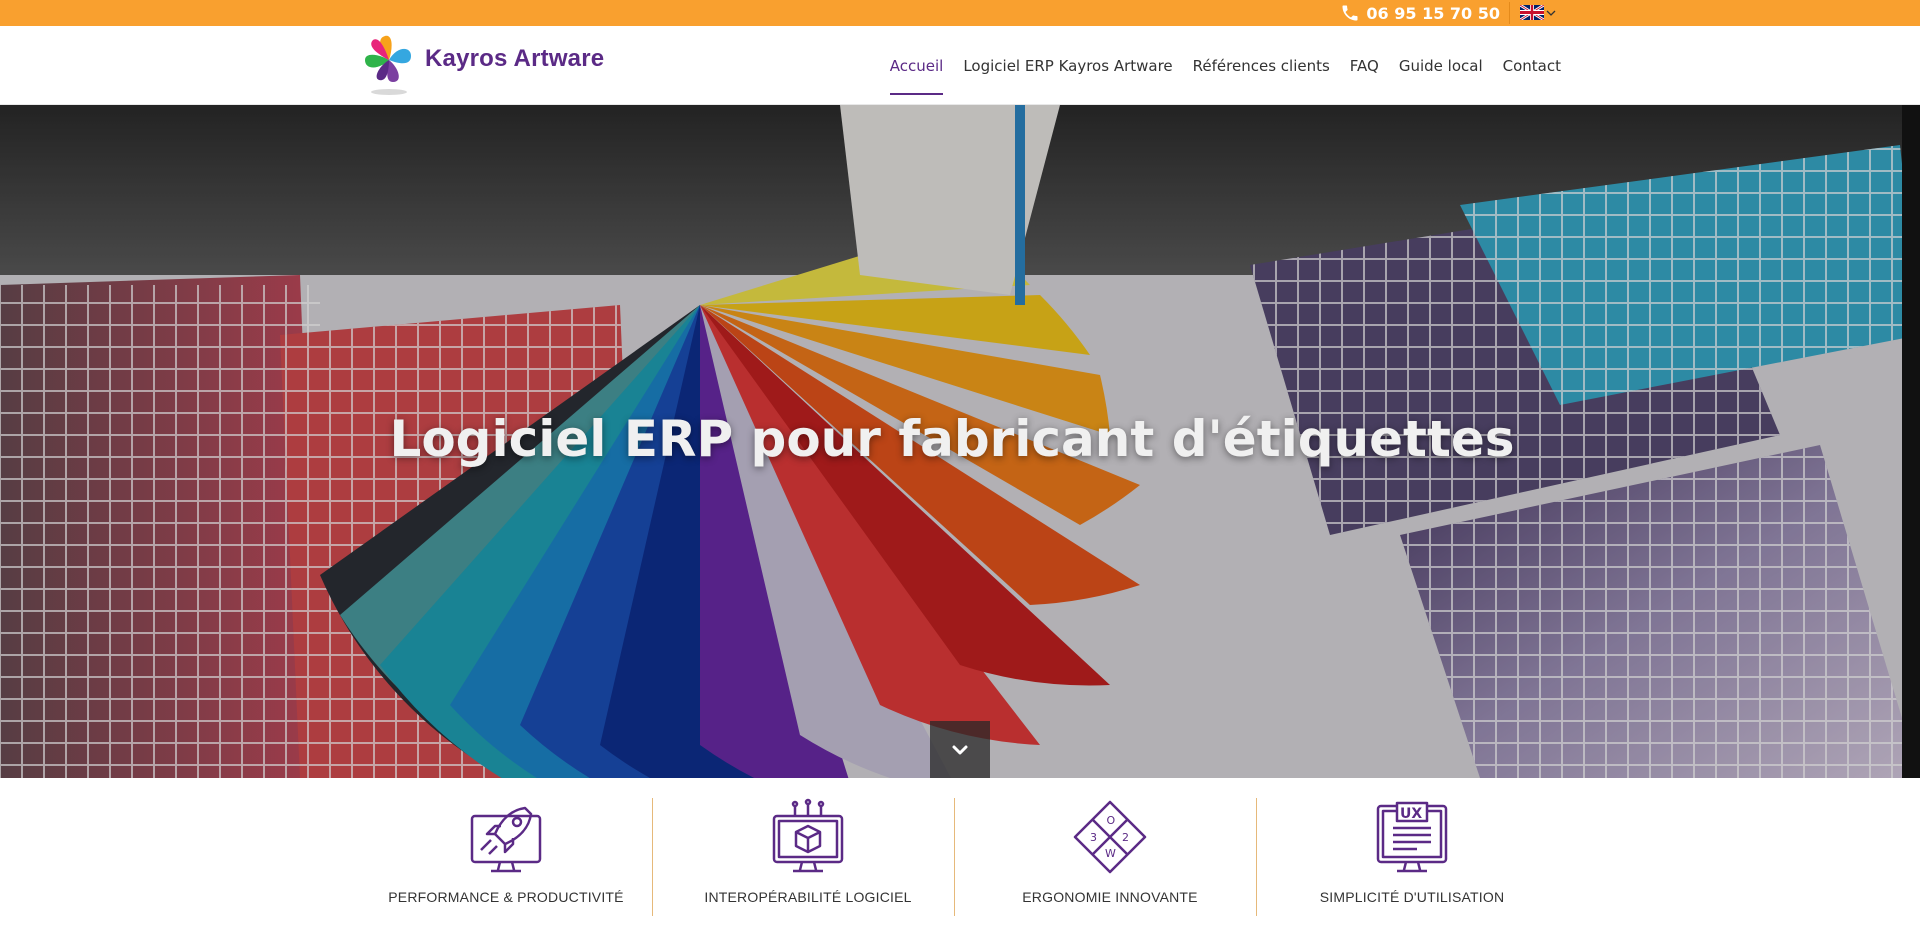 This screenshot has height=937, width=1920. Describe the element at coordinates (1433, 13) in the screenshot. I see `phone-number: 06 95 15 70 50` at that location.